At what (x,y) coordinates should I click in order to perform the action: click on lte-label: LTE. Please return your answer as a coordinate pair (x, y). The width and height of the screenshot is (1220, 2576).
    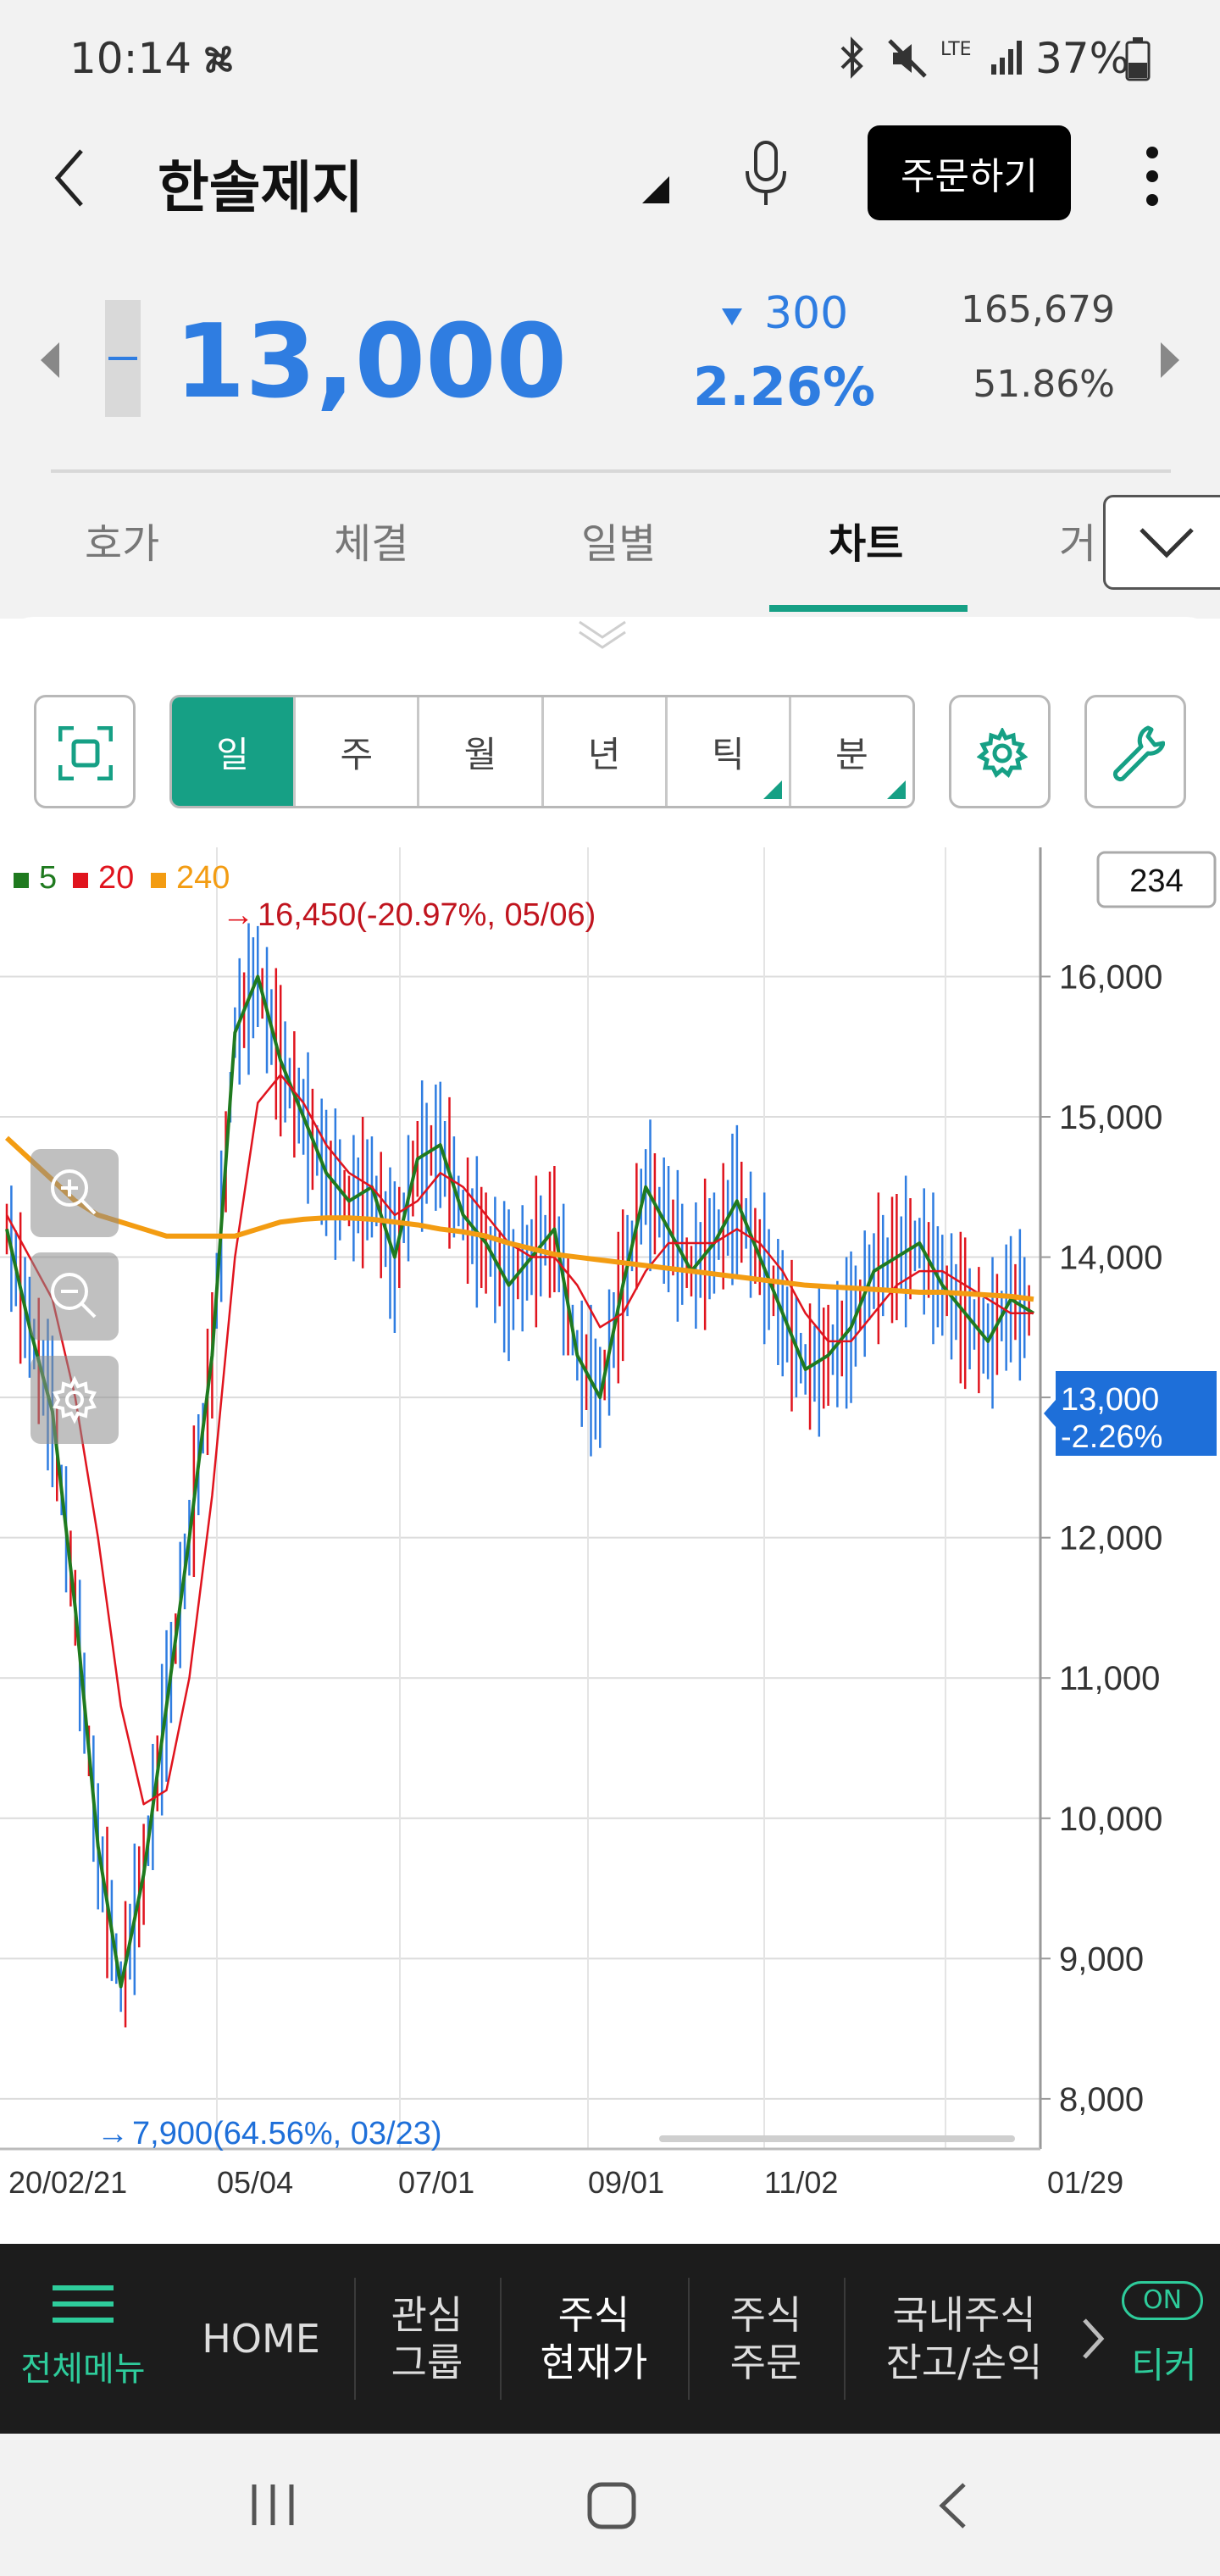
    Looking at the image, I should click on (956, 49).